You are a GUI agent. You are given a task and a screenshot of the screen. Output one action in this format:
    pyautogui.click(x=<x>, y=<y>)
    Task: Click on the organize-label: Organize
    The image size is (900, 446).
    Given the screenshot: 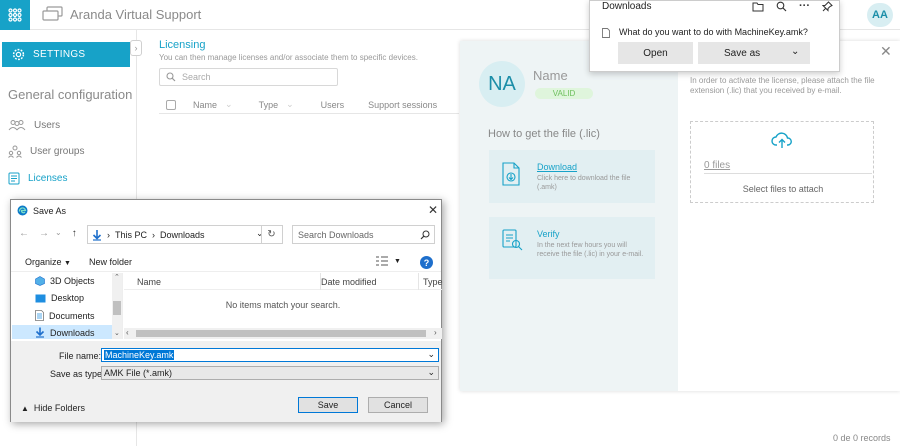 What is the action you would take?
    pyautogui.click(x=43, y=262)
    